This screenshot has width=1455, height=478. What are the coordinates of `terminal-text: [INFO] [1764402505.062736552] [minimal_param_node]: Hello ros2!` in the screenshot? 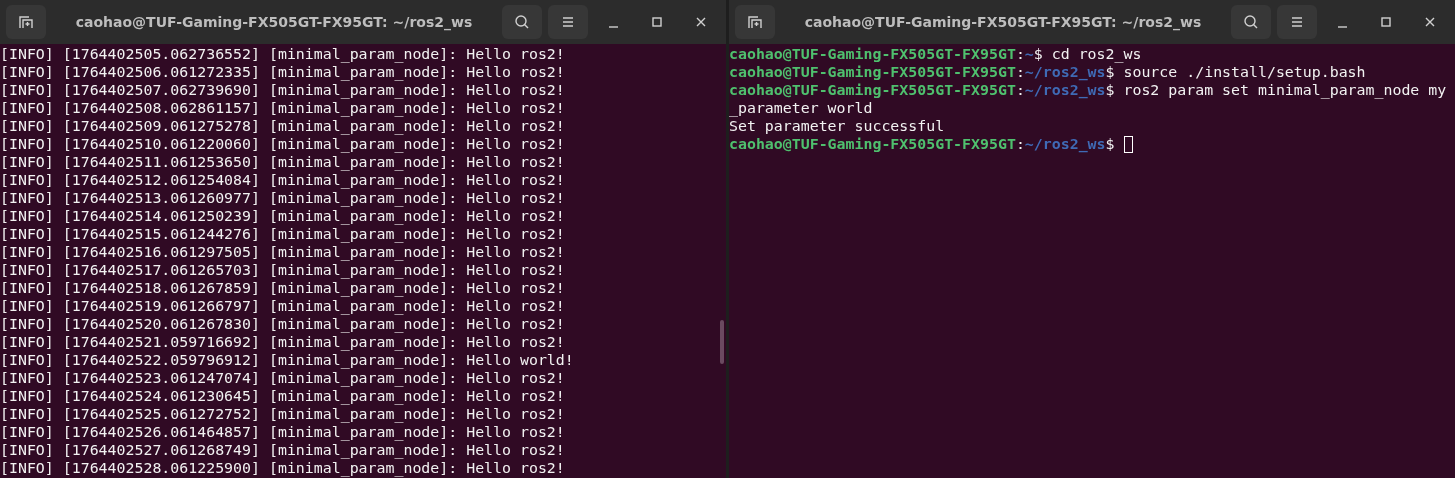 It's located at (282, 54).